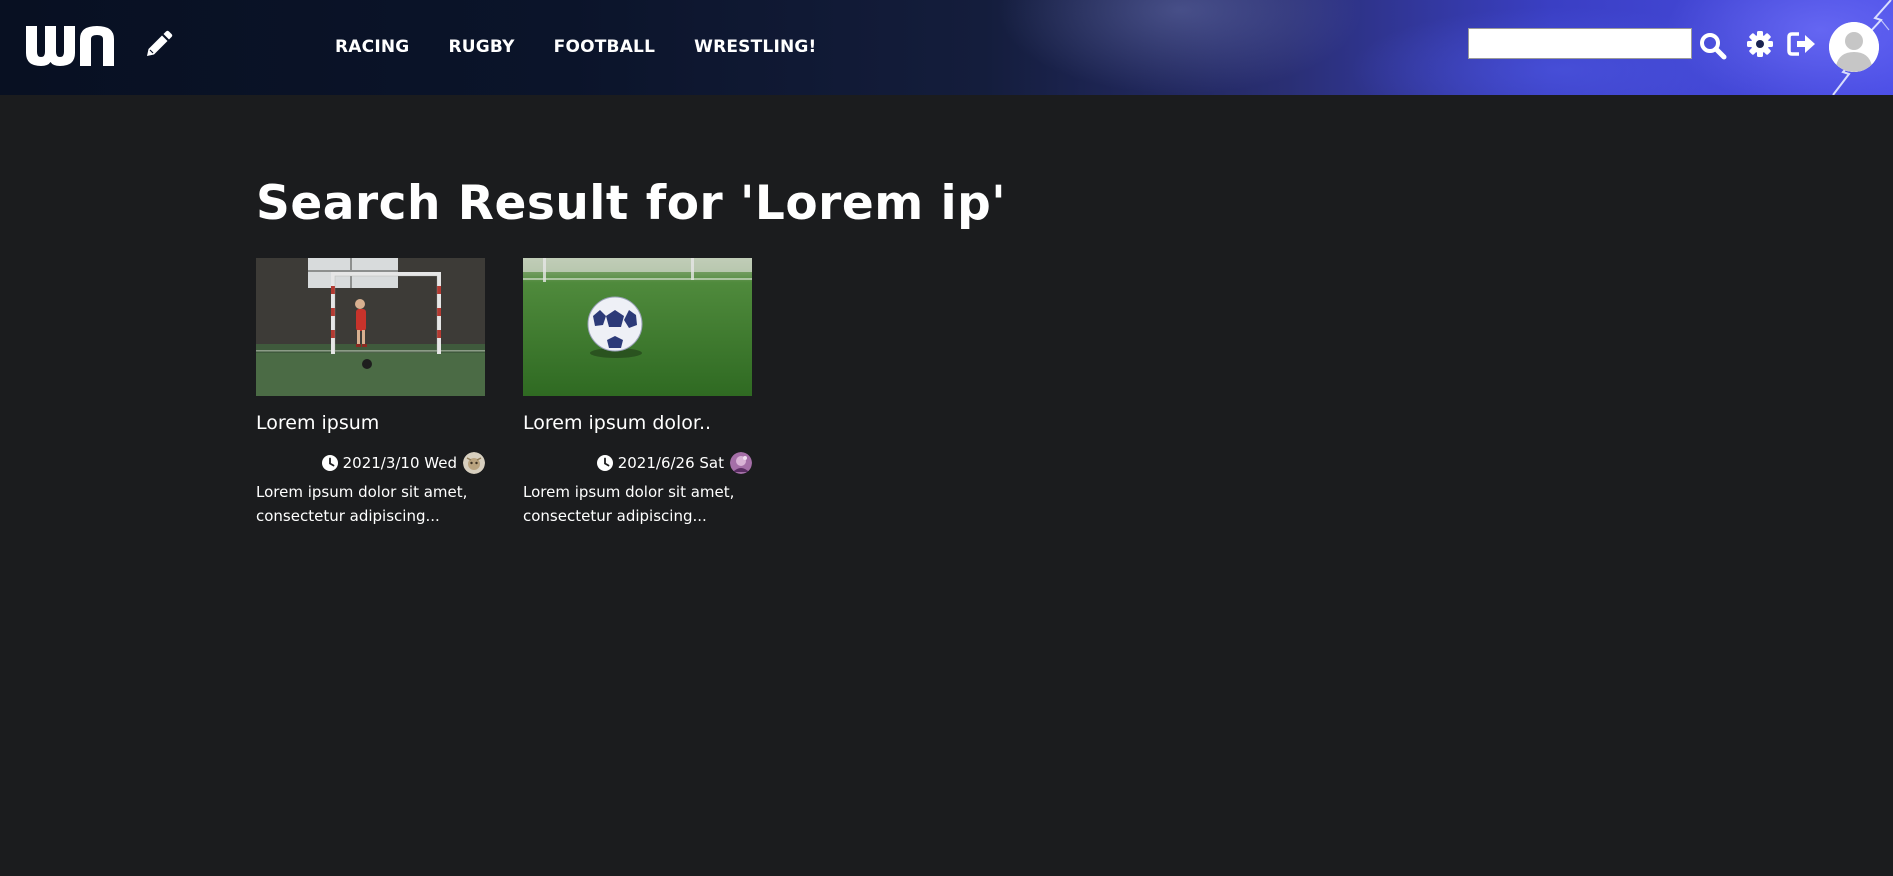  Describe the element at coordinates (372, 47) in the screenshot. I see `nav-item-racing: RACING` at that location.